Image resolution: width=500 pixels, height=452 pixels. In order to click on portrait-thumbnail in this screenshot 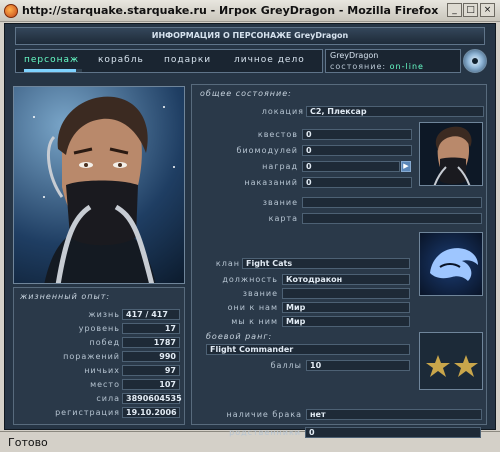, I will do `click(451, 154)`.